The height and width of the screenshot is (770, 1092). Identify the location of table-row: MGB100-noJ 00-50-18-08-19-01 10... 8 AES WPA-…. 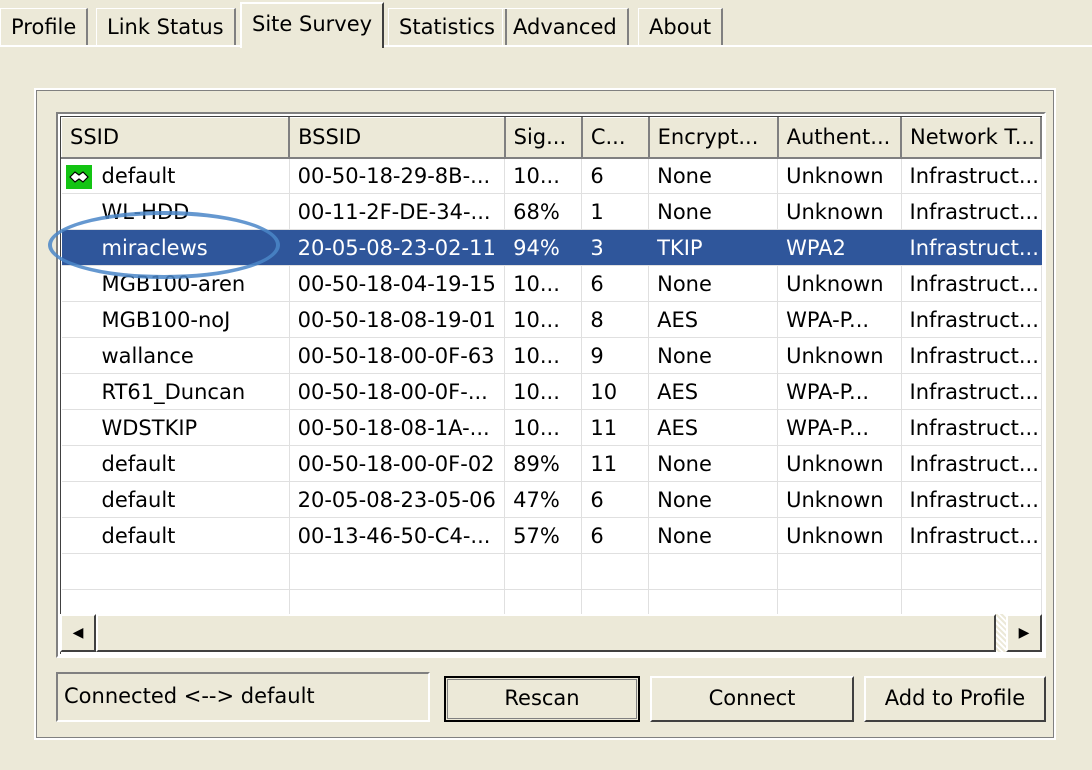
(551, 319).